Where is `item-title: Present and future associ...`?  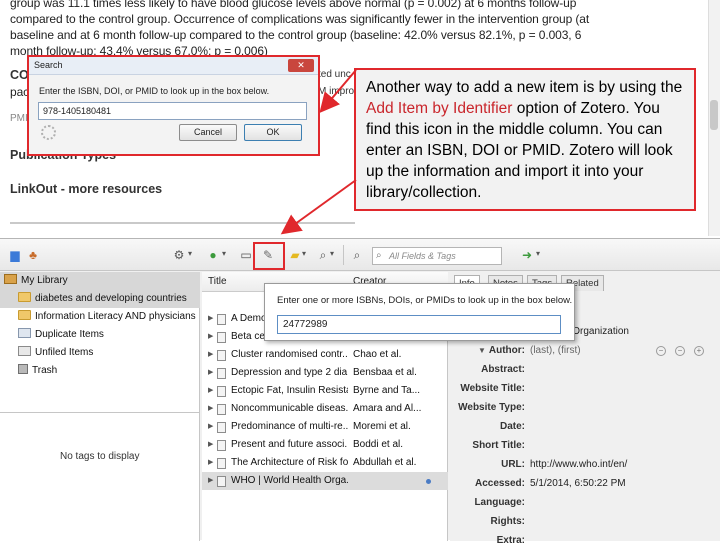
item-title: Present and future associ... is located at coordinates (289, 444).